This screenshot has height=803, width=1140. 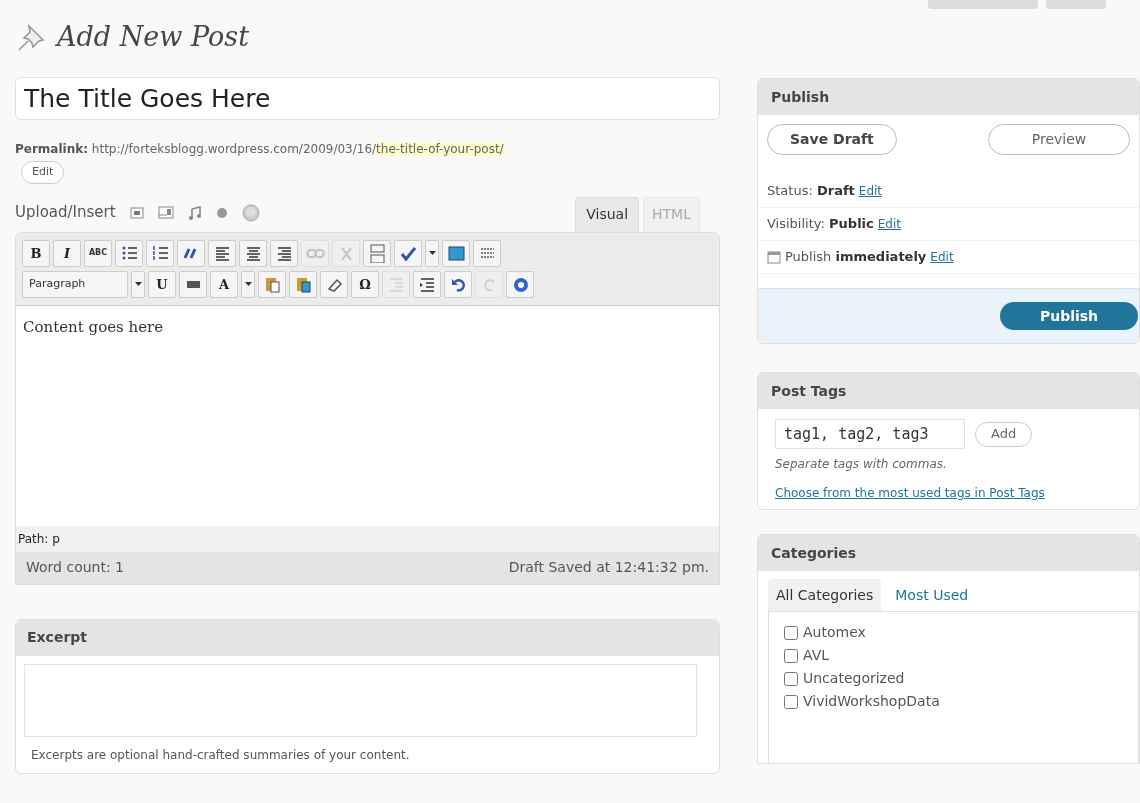 I want to click on calendar-icon, so click(x=774, y=257).